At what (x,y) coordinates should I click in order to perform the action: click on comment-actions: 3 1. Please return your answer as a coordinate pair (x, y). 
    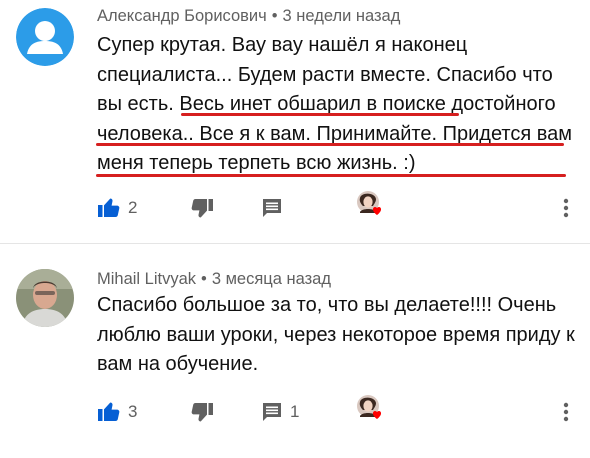
    Looking at the image, I should click on (342, 410).